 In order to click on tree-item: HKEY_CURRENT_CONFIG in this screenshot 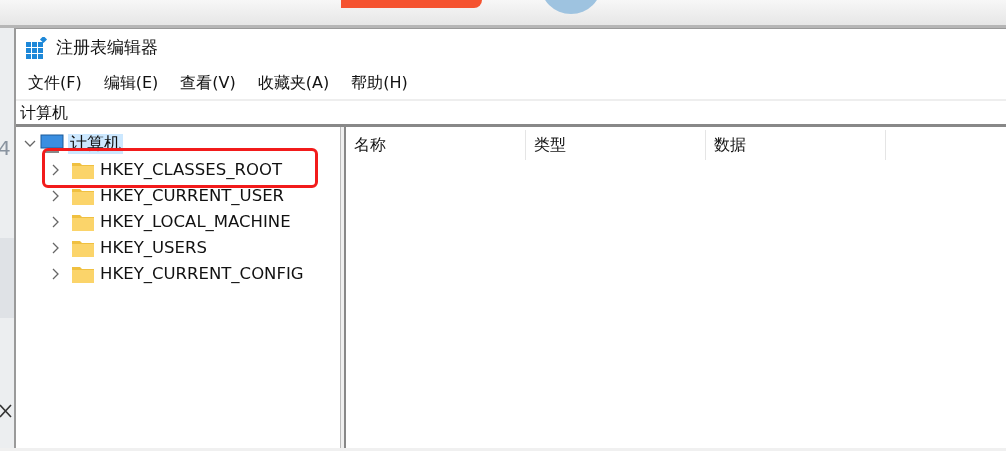, I will do `click(202, 274)`.